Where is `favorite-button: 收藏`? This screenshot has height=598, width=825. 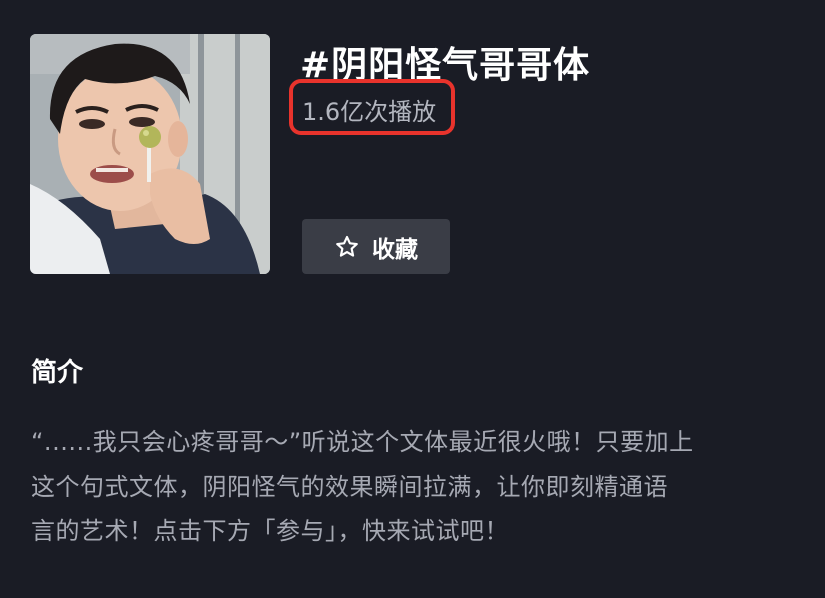
favorite-button: 收藏 is located at coordinates (376, 246).